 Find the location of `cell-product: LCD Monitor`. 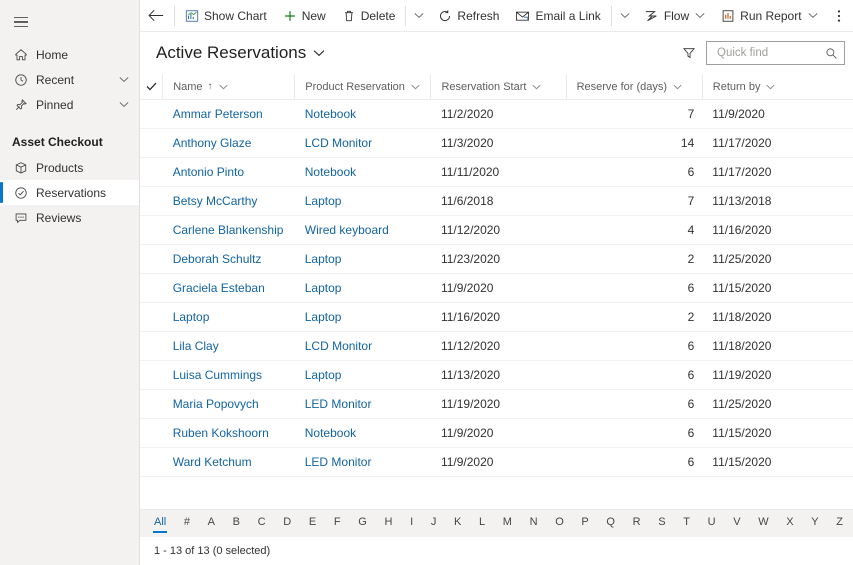

cell-product: LCD Monitor is located at coordinates (362, 143).